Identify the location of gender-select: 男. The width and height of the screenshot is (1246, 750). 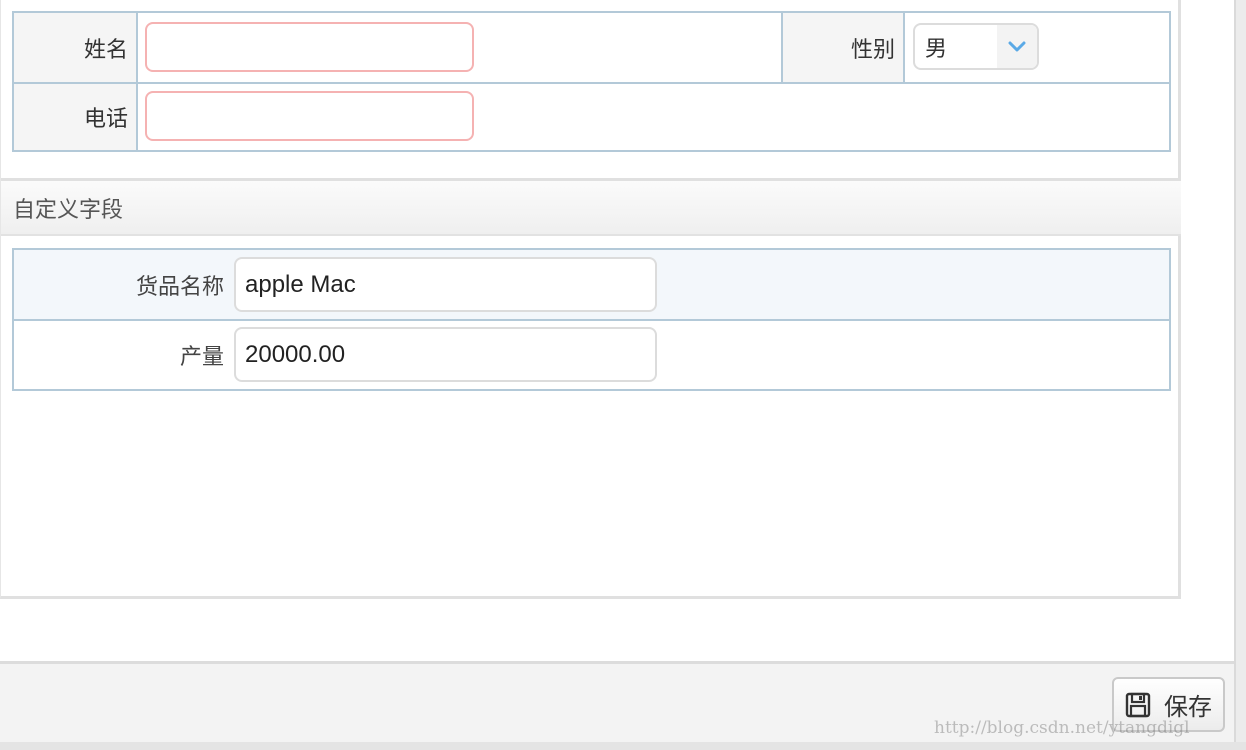
(976, 46).